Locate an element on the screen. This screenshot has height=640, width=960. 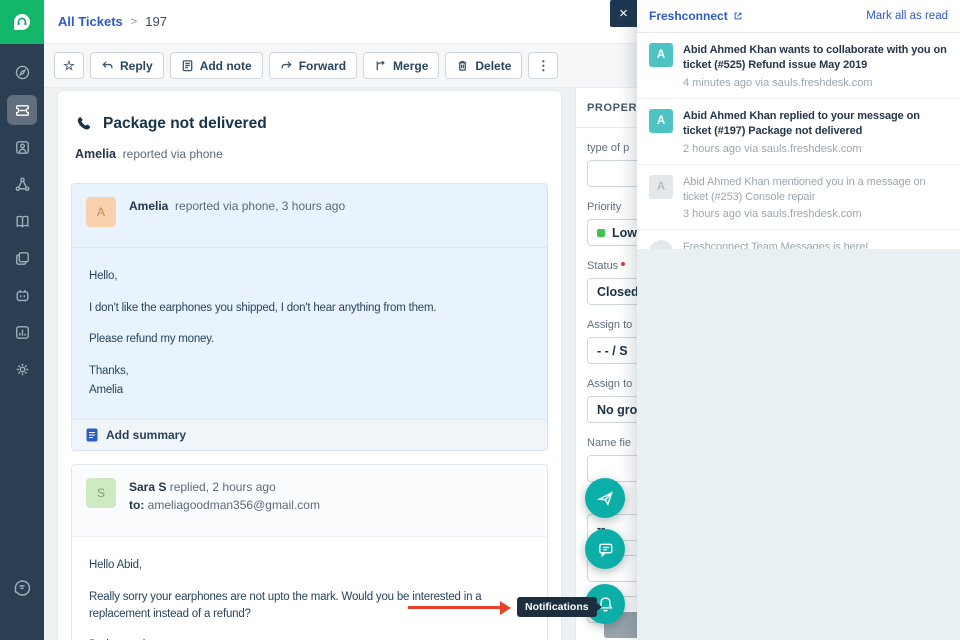
team-chat-fab is located at coordinates (605, 549).